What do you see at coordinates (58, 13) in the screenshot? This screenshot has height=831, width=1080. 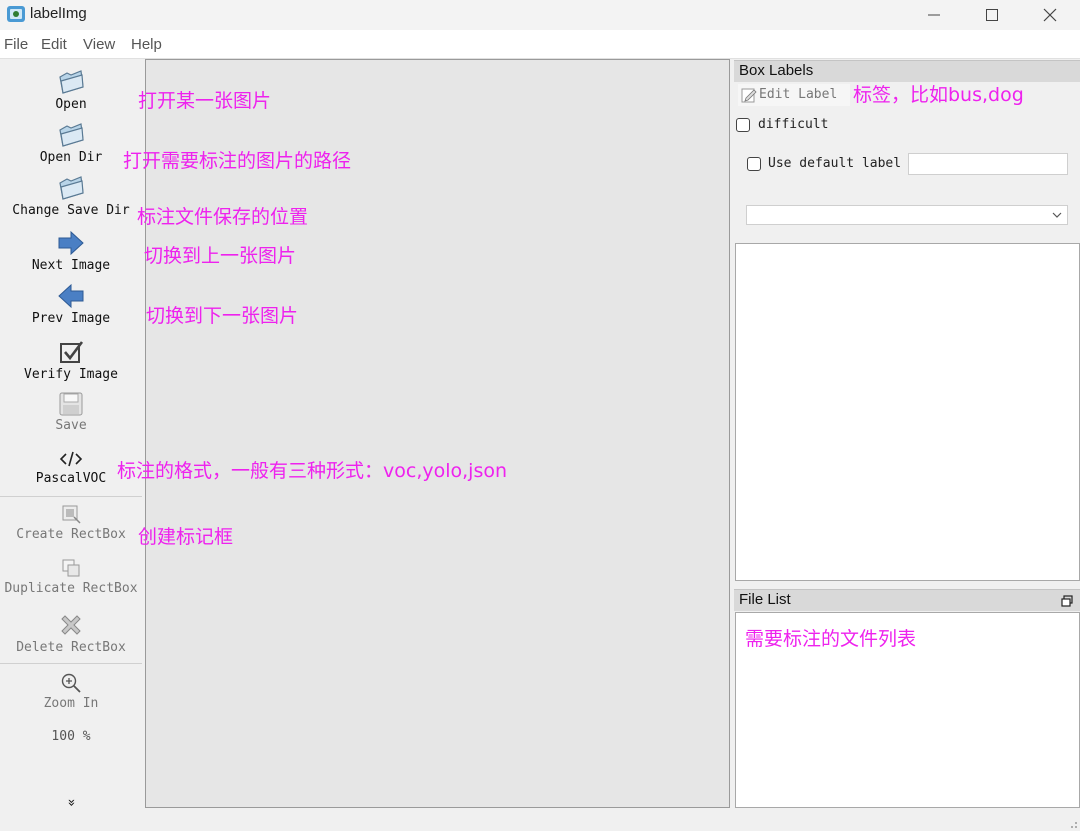 I see `window-title: labelImg` at bounding box center [58, 13].